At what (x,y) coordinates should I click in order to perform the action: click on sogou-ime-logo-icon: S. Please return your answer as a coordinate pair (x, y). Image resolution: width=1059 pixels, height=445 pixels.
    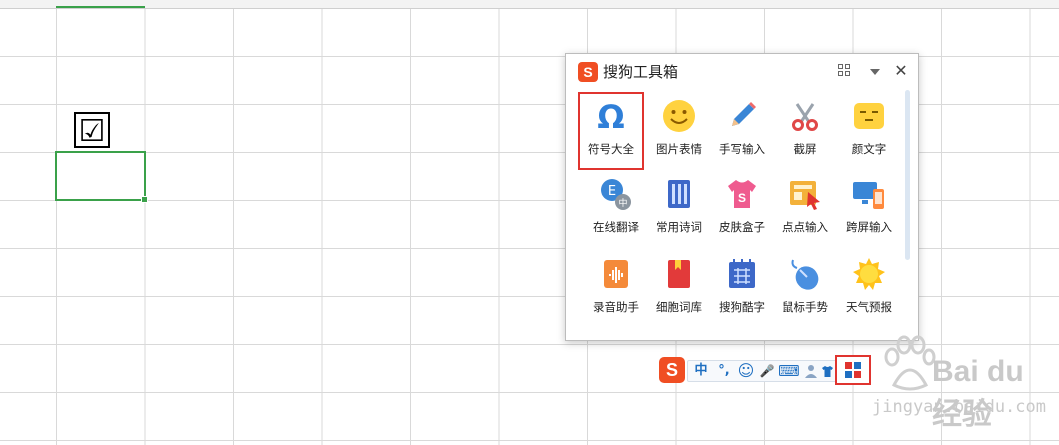
    Looking at the image, I should click on (672, 370).